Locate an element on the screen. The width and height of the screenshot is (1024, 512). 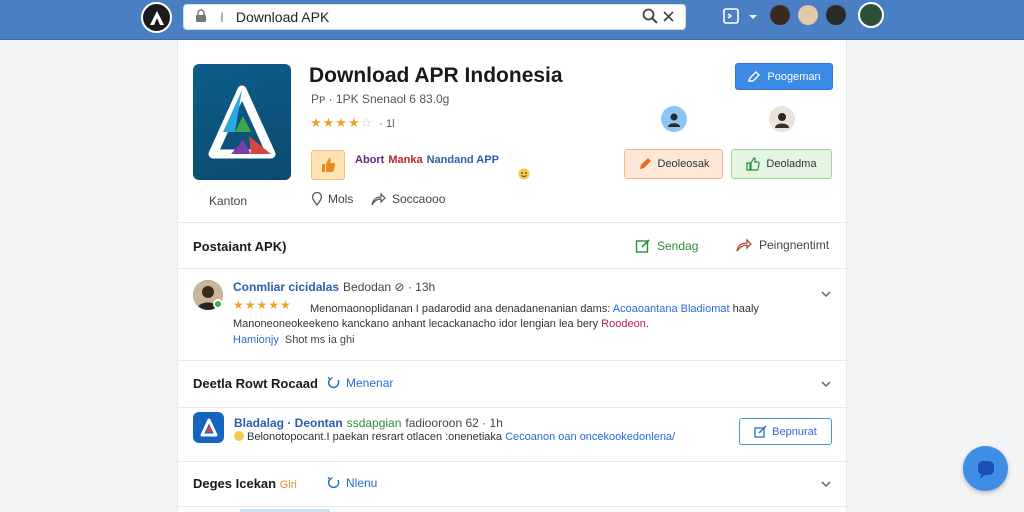
share-link: Soccaooo is located at coordinates (407, 199).